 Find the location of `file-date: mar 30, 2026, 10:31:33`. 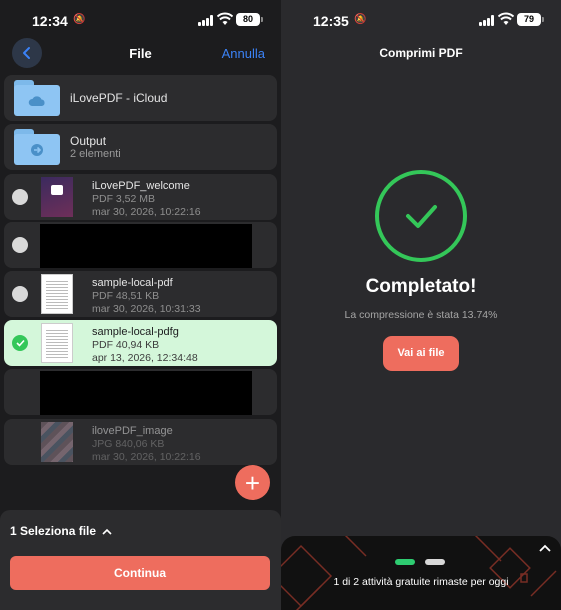

file-date: mar 30, 2026, 10:31:33 is located at coordinates (146, 309).